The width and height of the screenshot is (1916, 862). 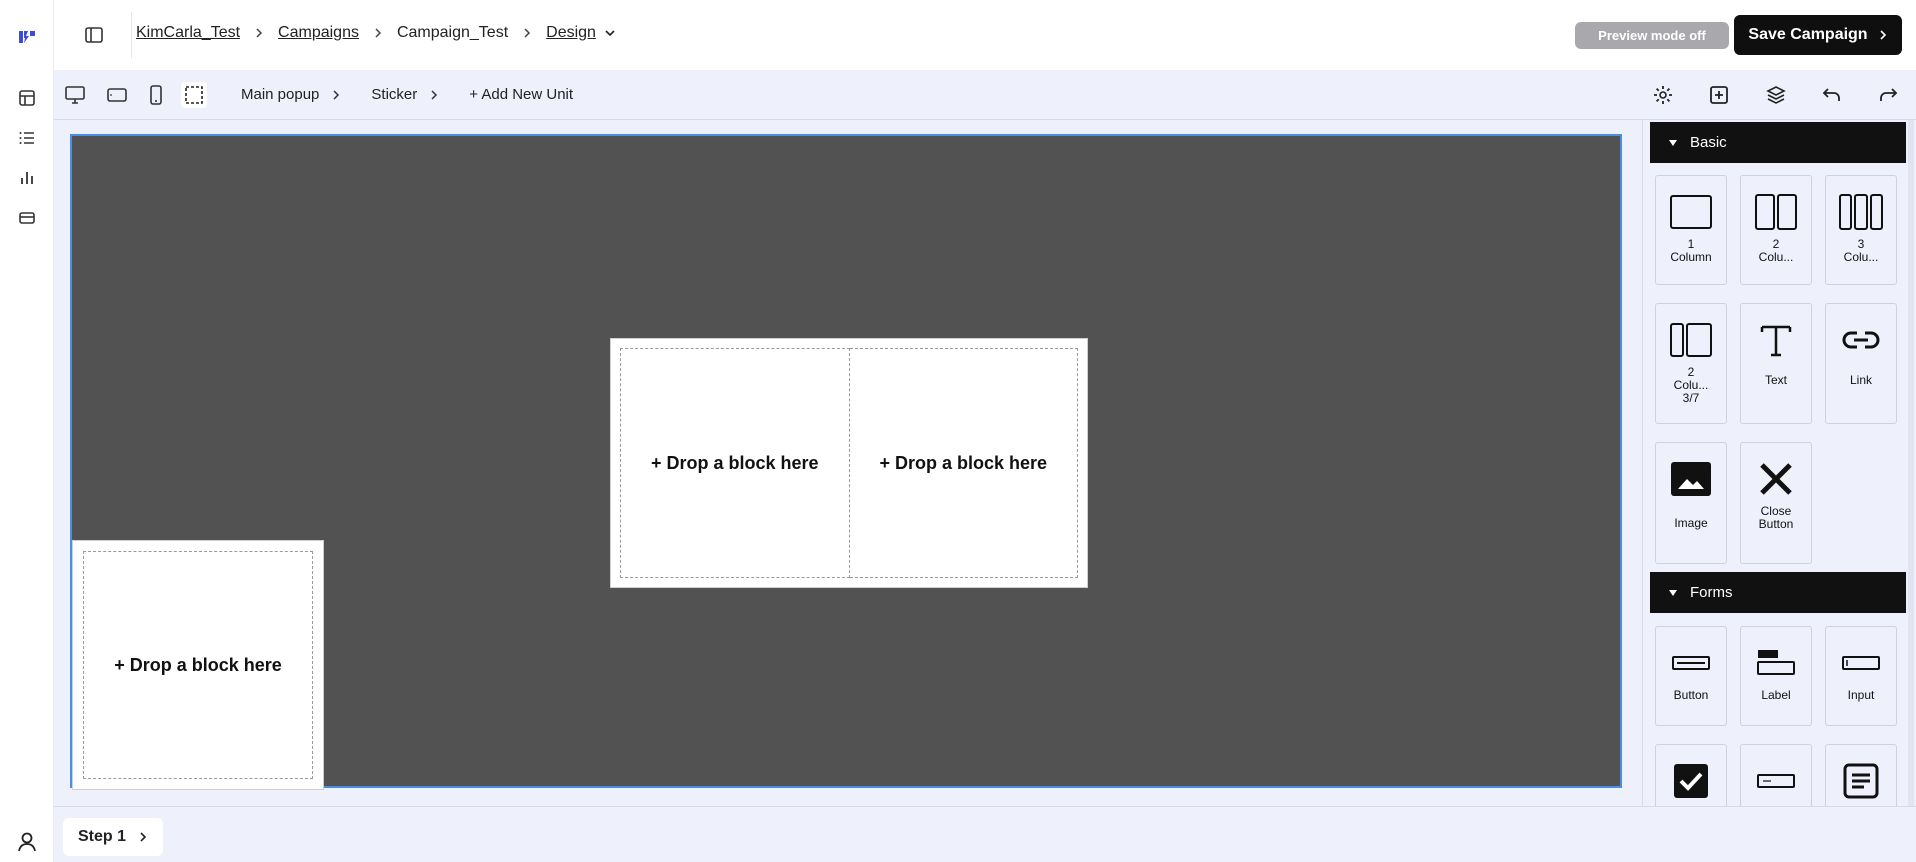 What do you see at coordinates (27, 138) in the screenshot?
I see `list-icon` at bounding box center [27, 138].